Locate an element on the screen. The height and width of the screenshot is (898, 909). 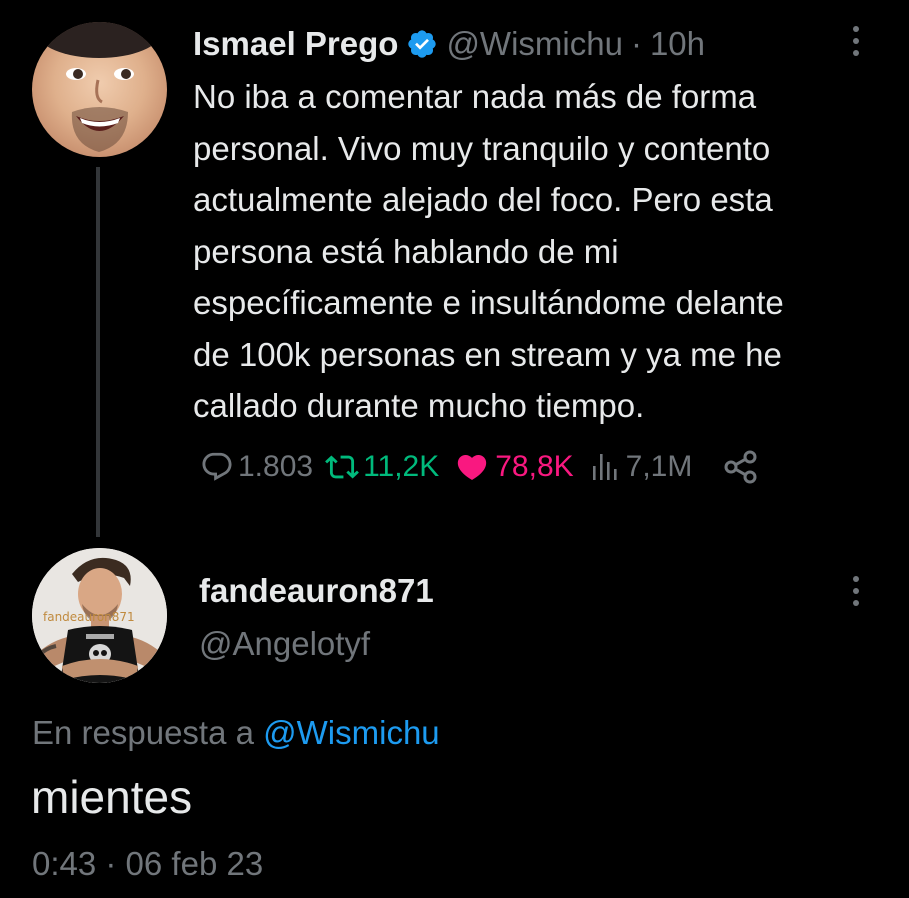
like-button: 78,8K is located at coordinates (523, 467).